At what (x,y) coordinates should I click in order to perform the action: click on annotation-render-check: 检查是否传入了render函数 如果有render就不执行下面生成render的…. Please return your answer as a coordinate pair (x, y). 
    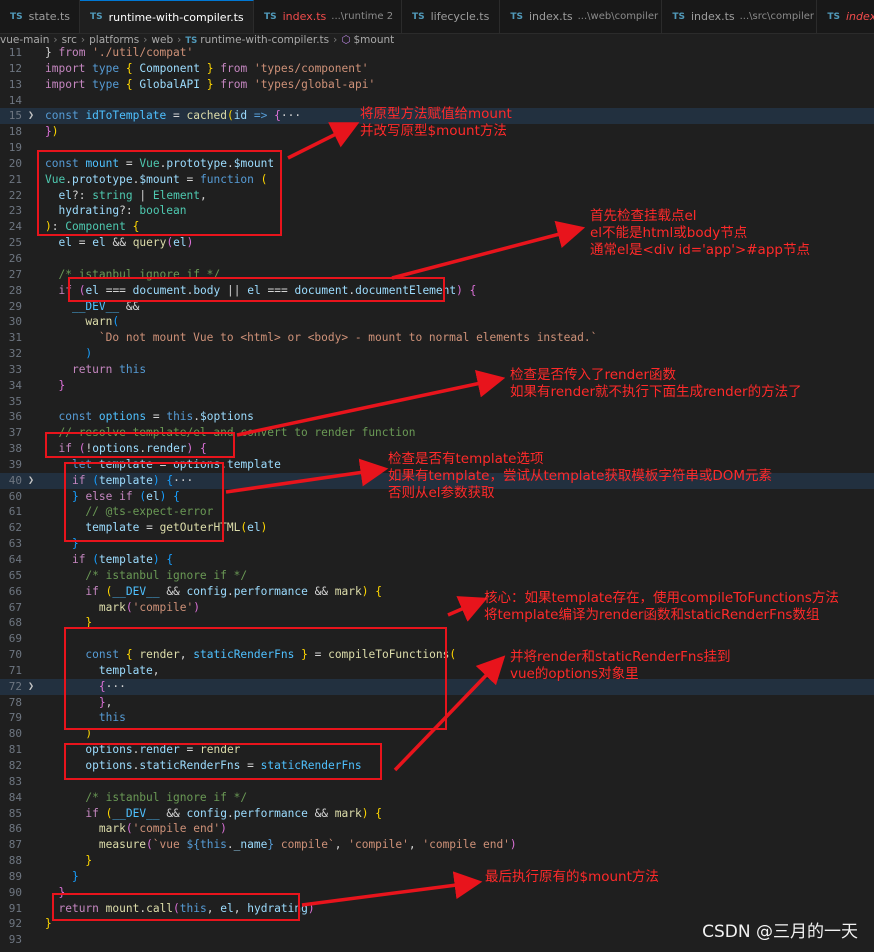
    Looking at the image, I should click on (656, 383).